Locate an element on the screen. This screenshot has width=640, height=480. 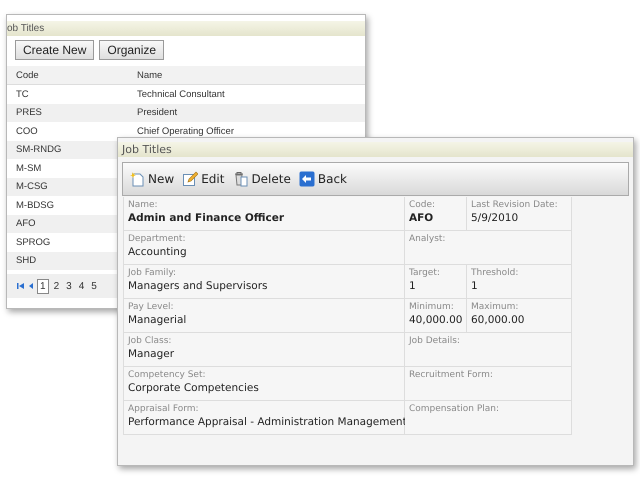
window-title: Job Titles is located at coordinates (375, 149).